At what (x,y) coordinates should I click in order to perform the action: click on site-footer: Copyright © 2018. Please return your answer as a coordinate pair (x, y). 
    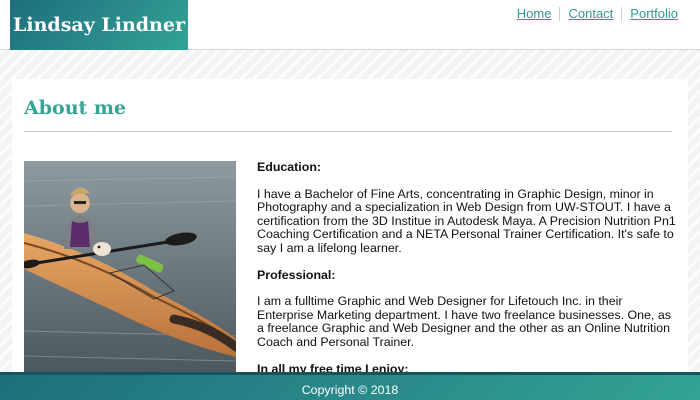
    Looking at the image, I should click on (350, 386).